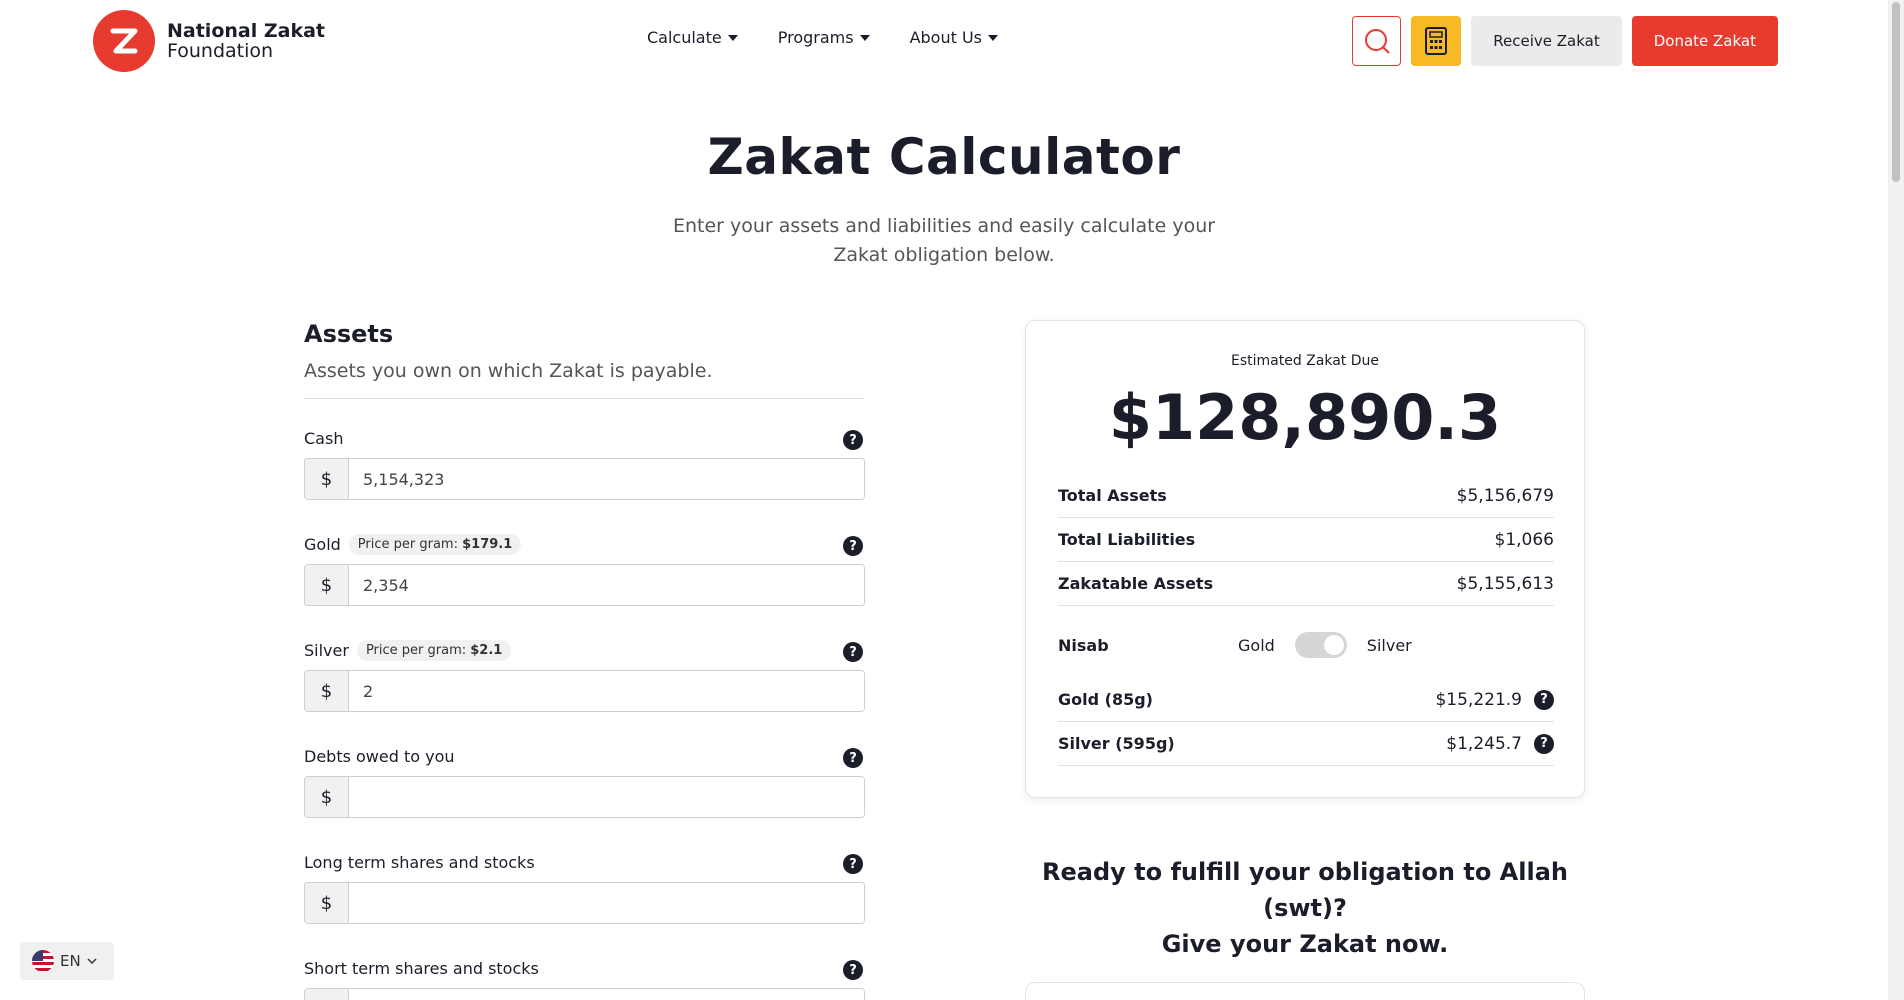 The height and width of the screenshot is (1000, 1904). What do you see at coordinates (1896, 500) in the screenshot?
I see `page-scrollbar` at bounding box center [1896, 500].